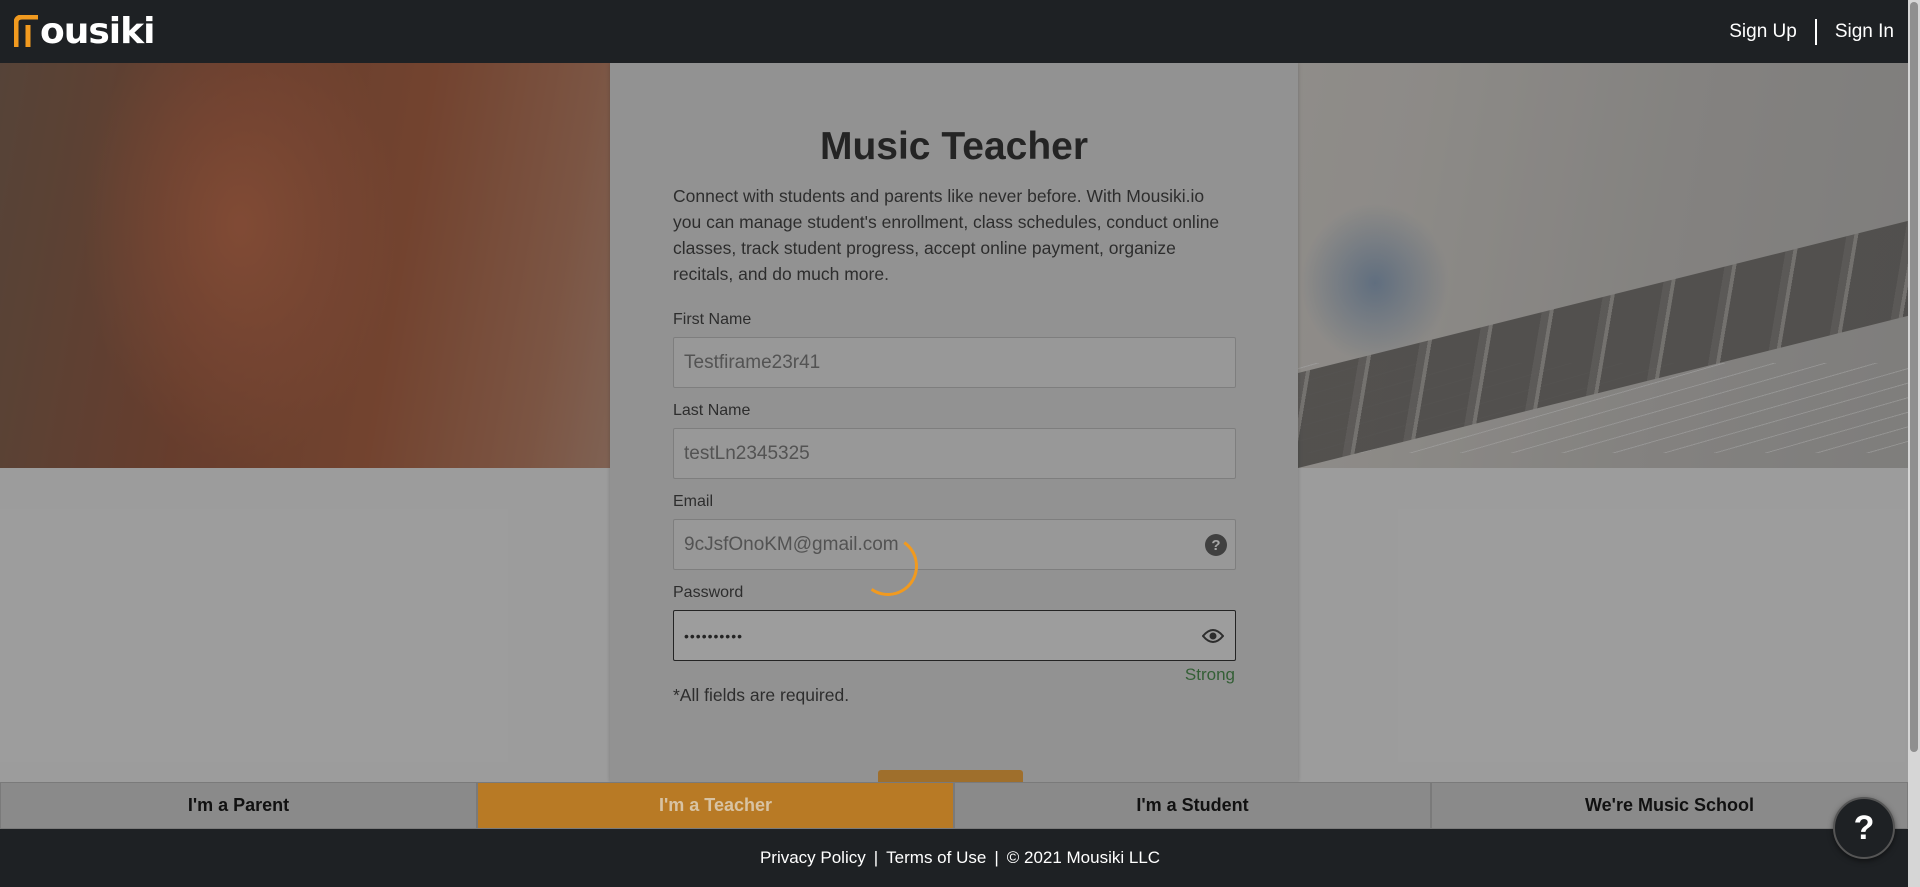  What do you see at coordinates (97, 31) in the screenshot?
I see `logo-text: ousiki` at bounding box center [97, 31].